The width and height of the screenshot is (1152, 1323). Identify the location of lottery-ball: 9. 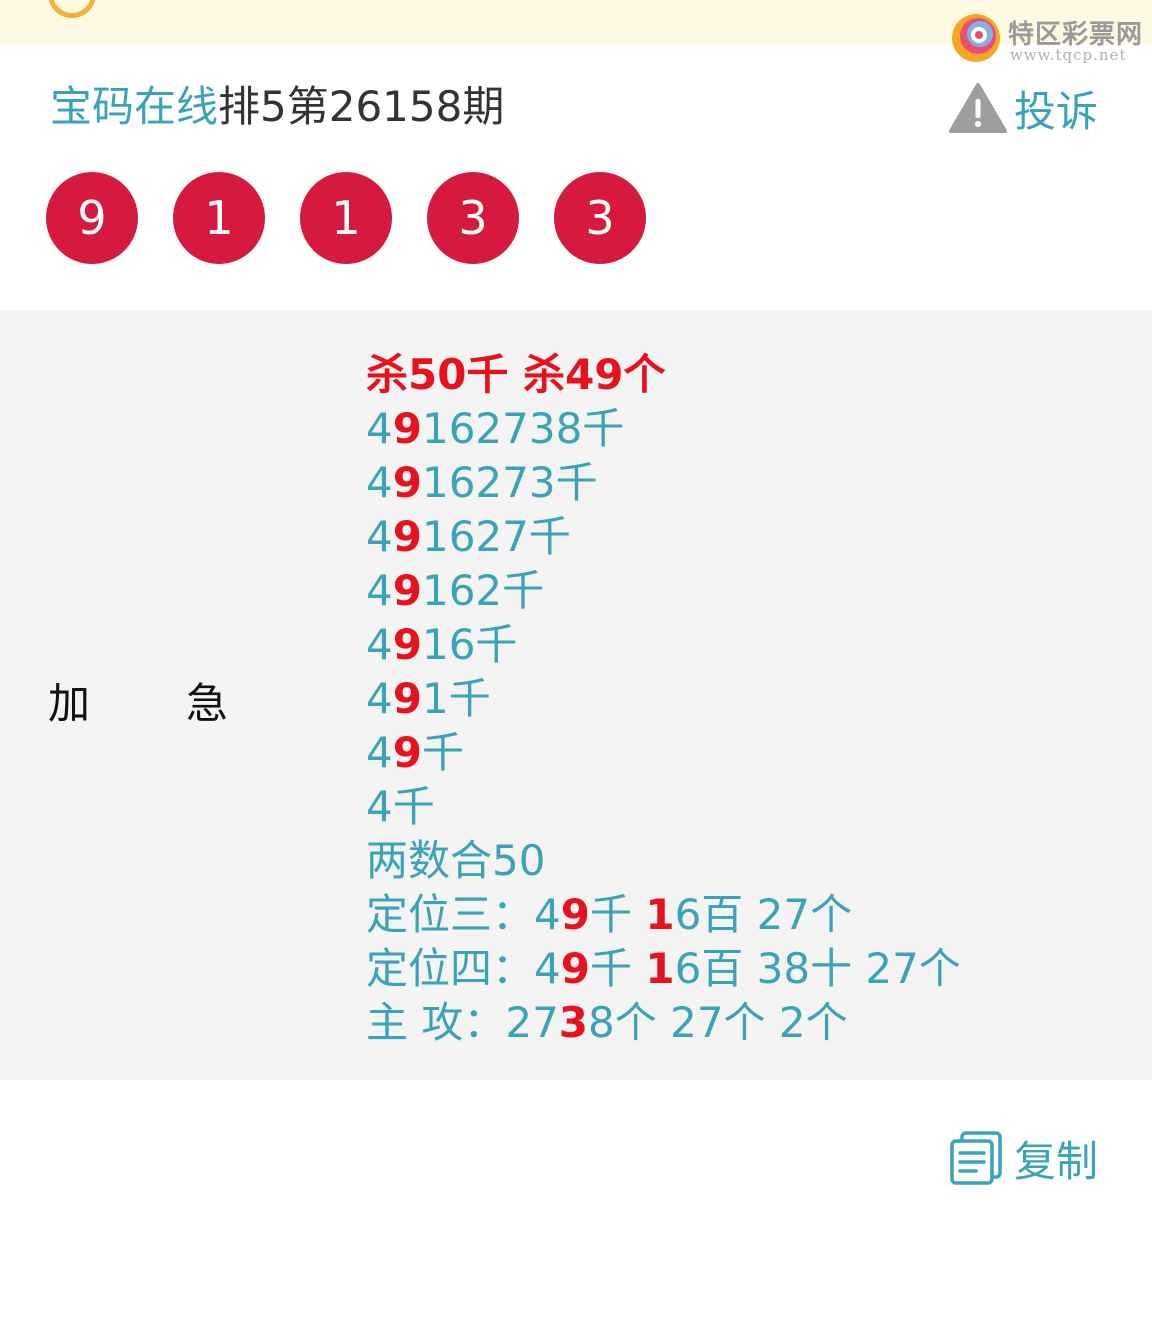
(92, 218).